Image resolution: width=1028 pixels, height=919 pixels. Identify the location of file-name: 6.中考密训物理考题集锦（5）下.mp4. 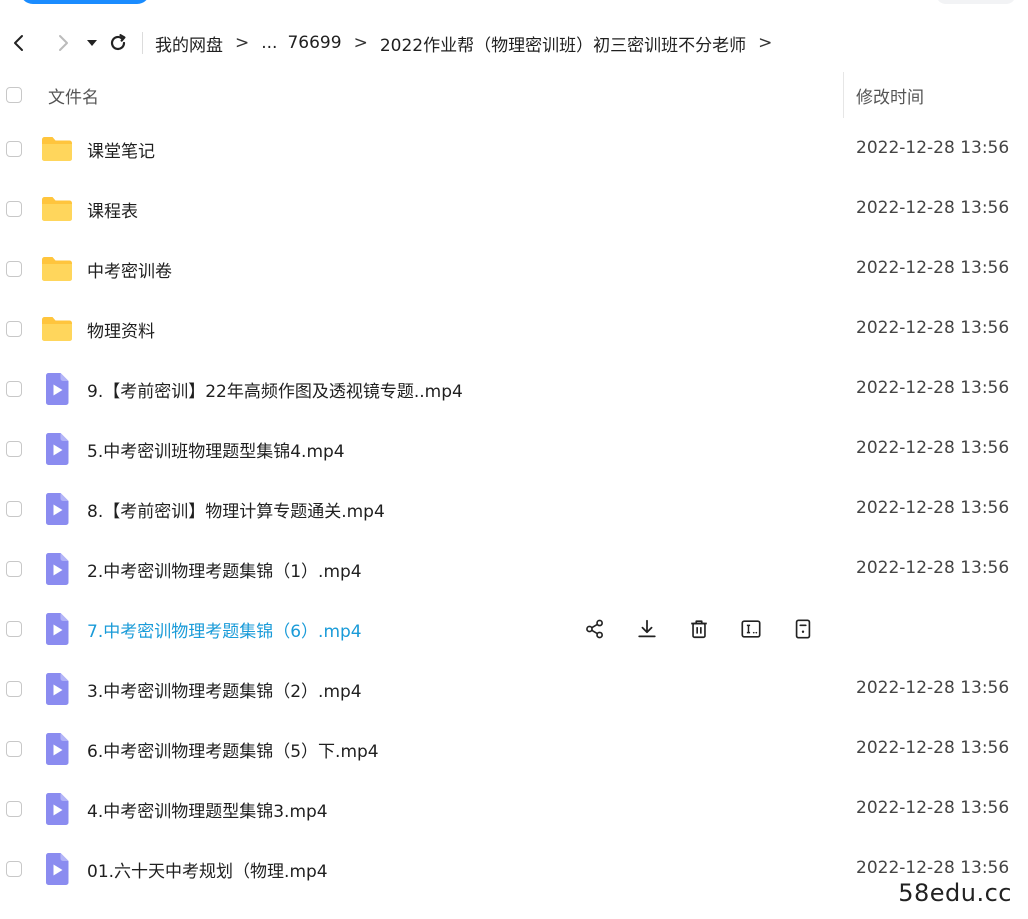
(233, 749).